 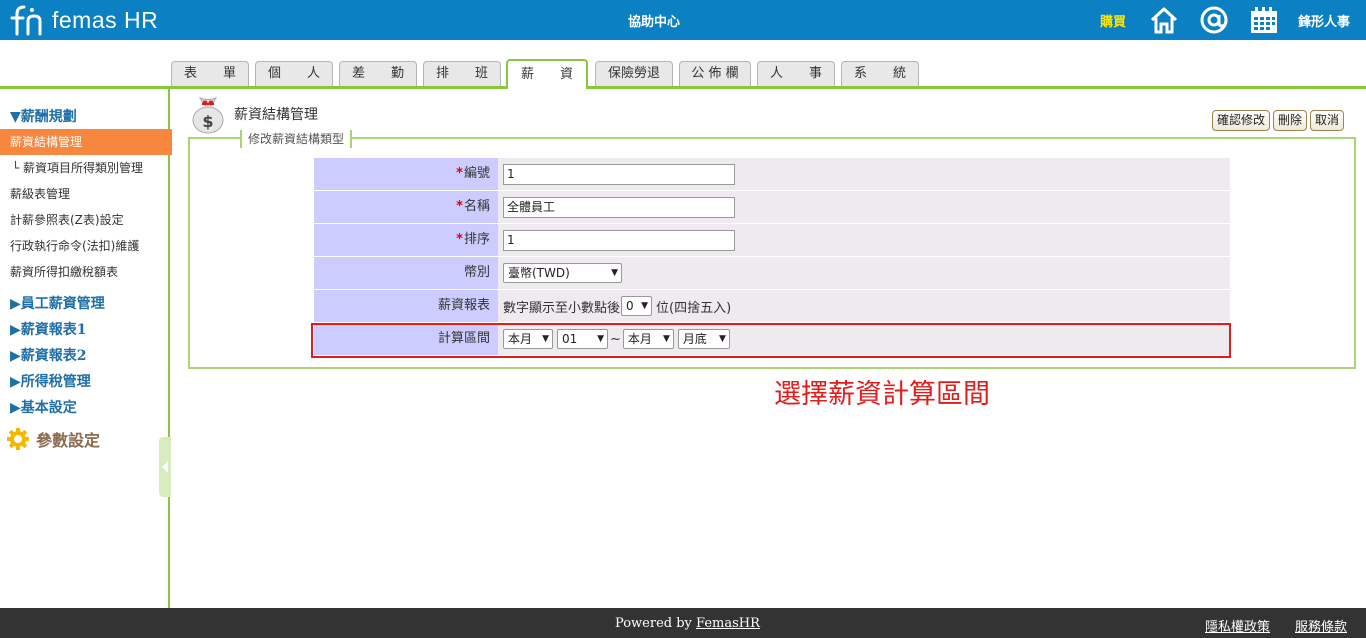 I want to click on report-label: 薪資報表, so click(x=406, y=306).